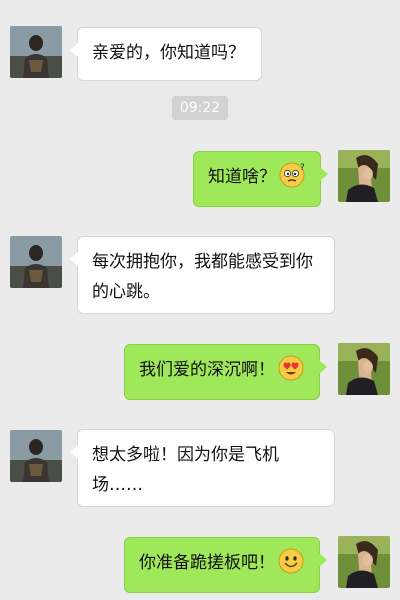 This screenshot has height=600, width=400. Describe the element at coordinates (202, 275) in the screenshot. I see `message-bubble-received: 每次拥抱你，我都能感受到你 的心跳。` at that location.